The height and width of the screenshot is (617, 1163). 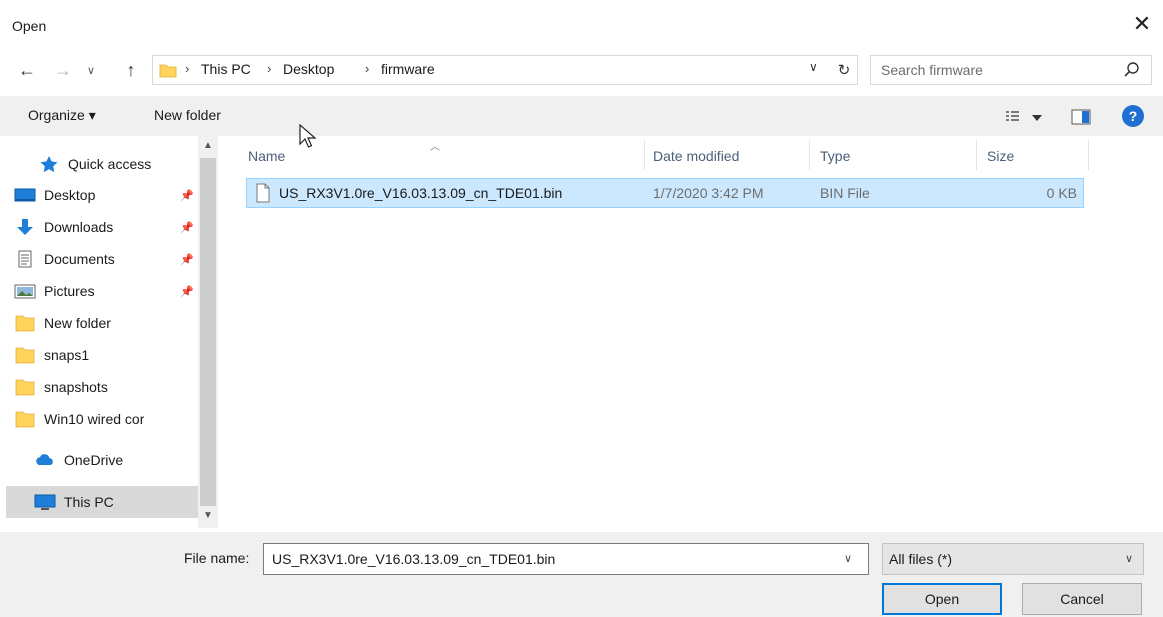 I want to click on nav-item-label: Pictures, so click(x=69, y=291).